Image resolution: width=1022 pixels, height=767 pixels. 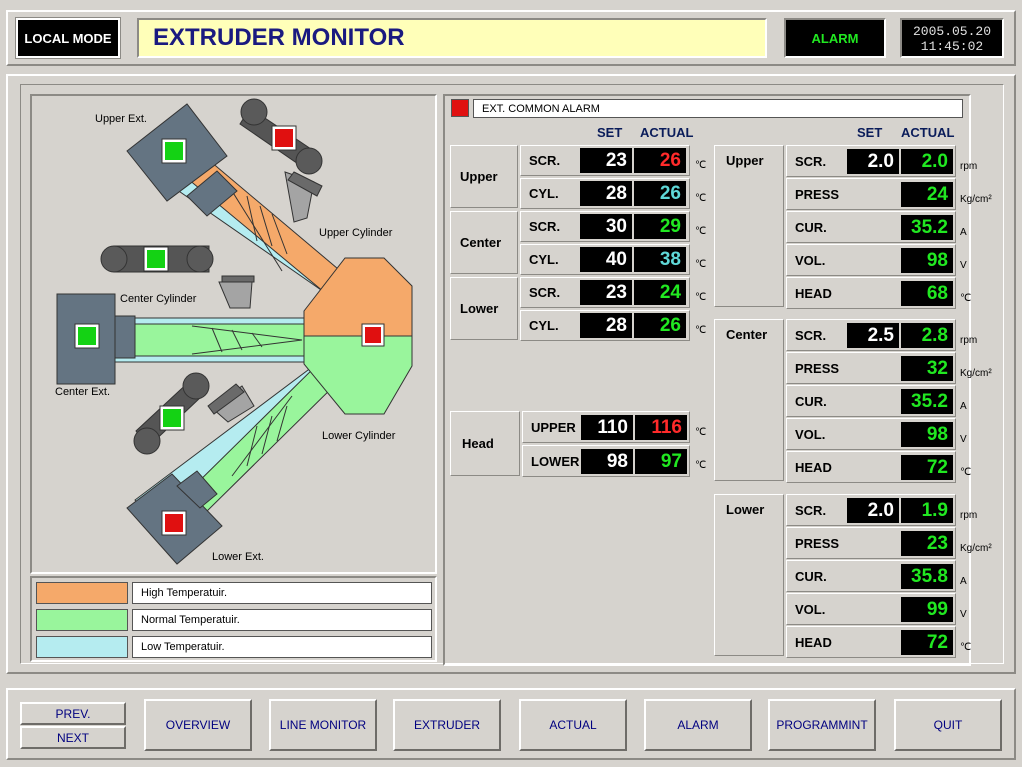 I want to click on table-row: CUR. 35.2, so click(x=871, y=227).